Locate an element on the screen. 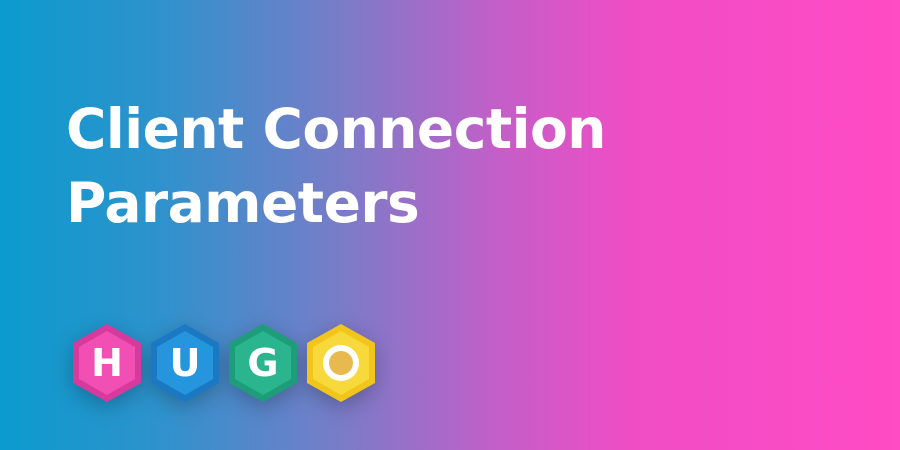  hugo-g-hexagon: G is located at coordinates (263, 363).